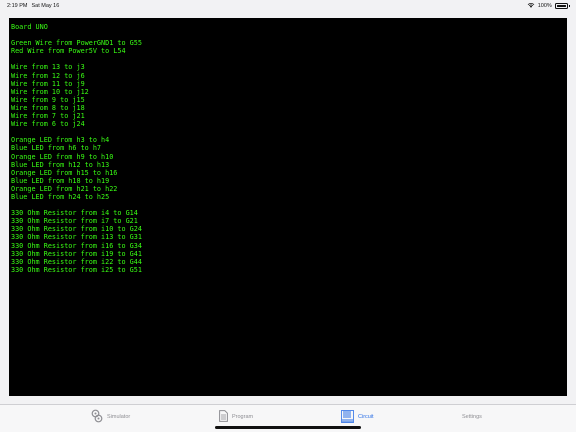 The image size is (576, 432). I want to click on status-time: 2:19 PM, so click(17, 6).